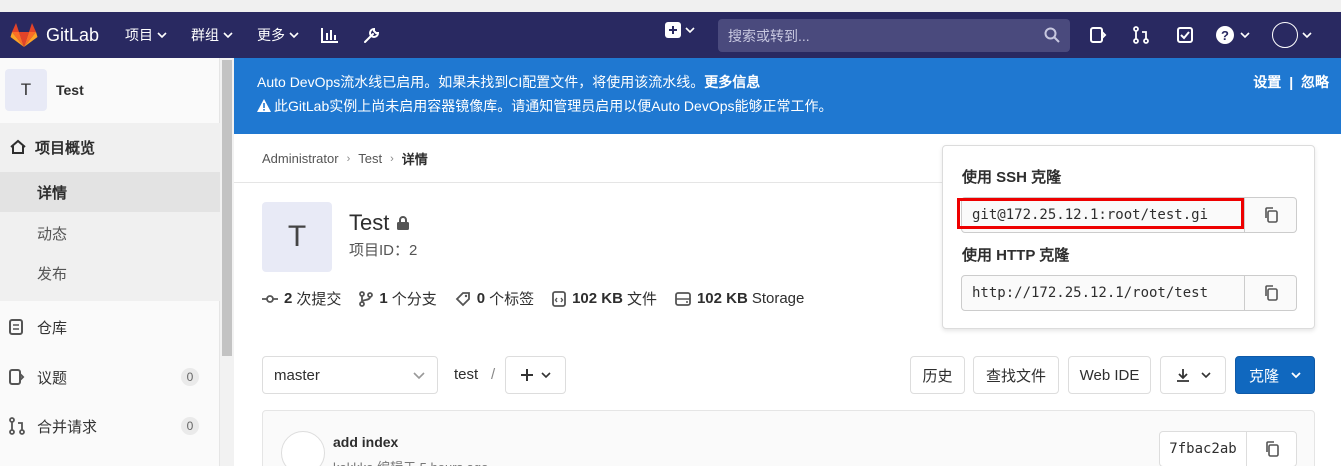 This screenshot has width=1341, height=466. Describe the element at coordinates (683, 298) in the screenshot. I see `storage-icon` at that location.